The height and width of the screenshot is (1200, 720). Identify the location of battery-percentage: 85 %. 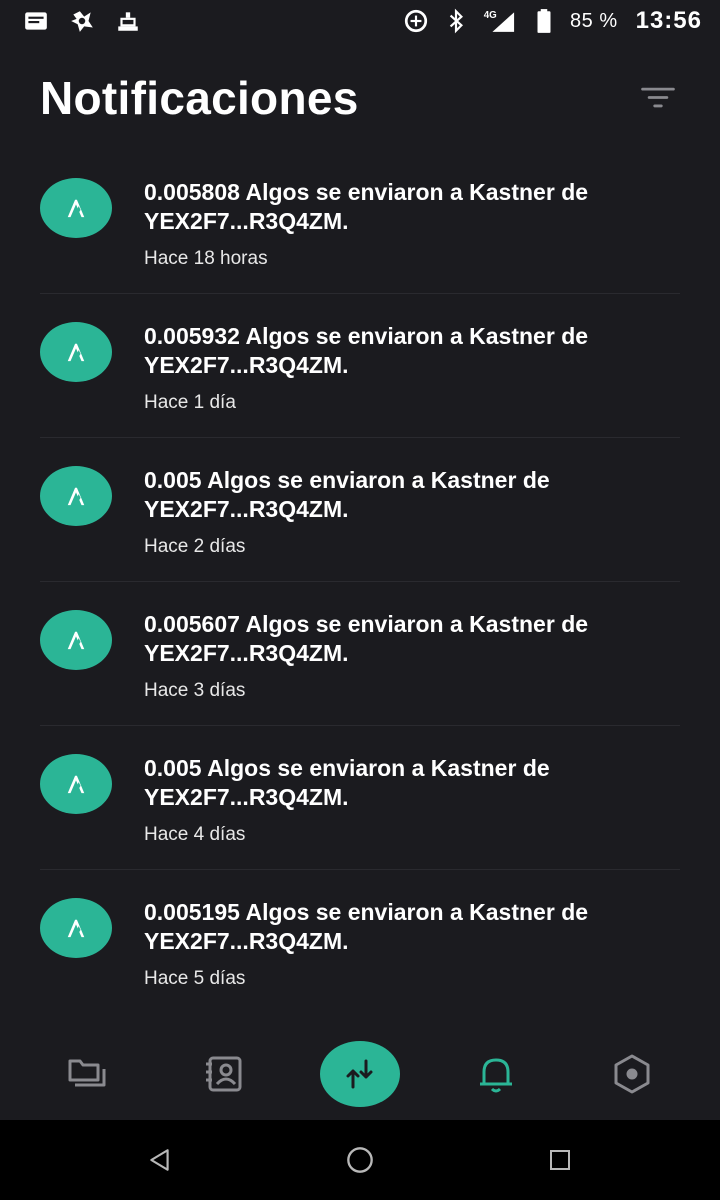
(594, 20).